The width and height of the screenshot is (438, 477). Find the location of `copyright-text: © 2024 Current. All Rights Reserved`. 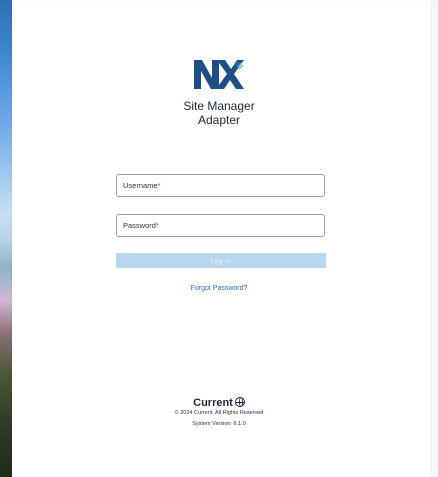

copyright-text: © 2024 Current. All Rights Reserved is located at coordinates (219, 413).